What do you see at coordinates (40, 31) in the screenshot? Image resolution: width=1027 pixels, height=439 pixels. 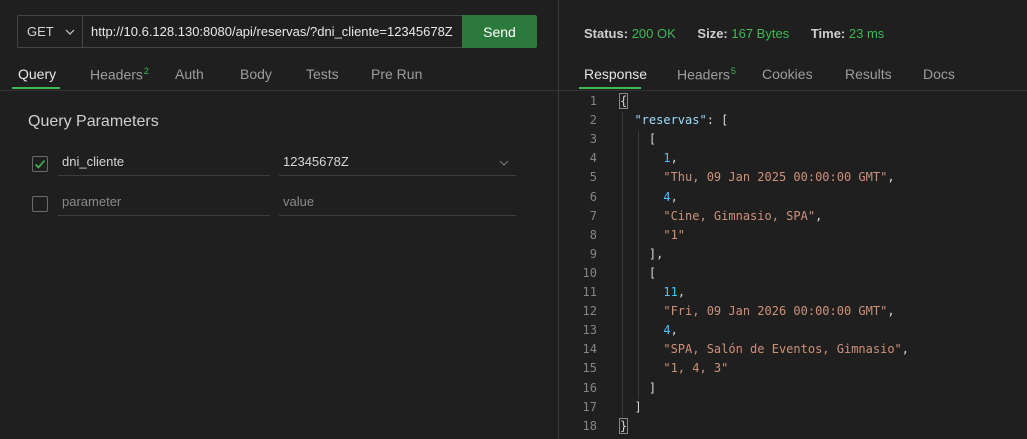 I see `method-label: GET` at bounding box center [40, 31].